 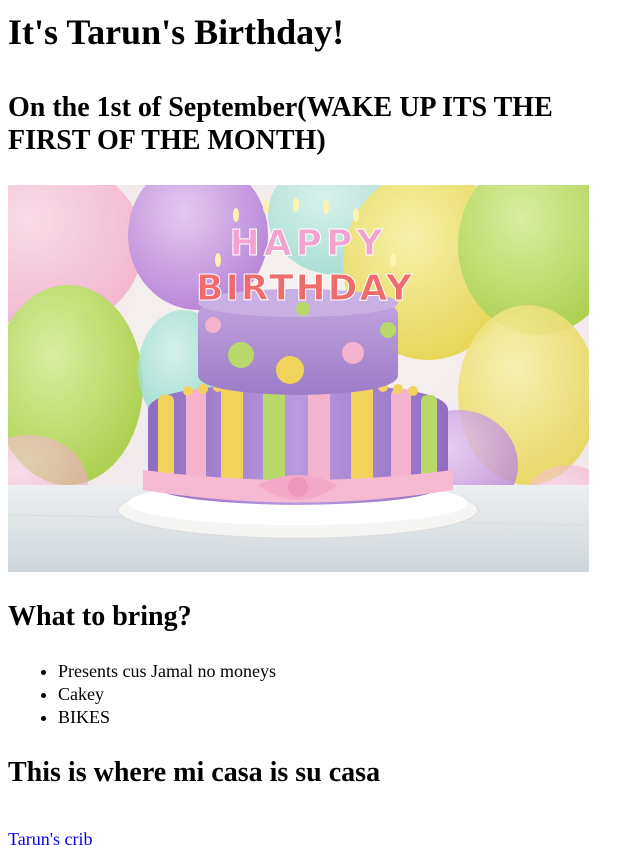 What do you see at coordinates (50, 836) in the screenshot?
I see `taruns-crib-link: Tarun's crib` at bounding box center [50, 836].